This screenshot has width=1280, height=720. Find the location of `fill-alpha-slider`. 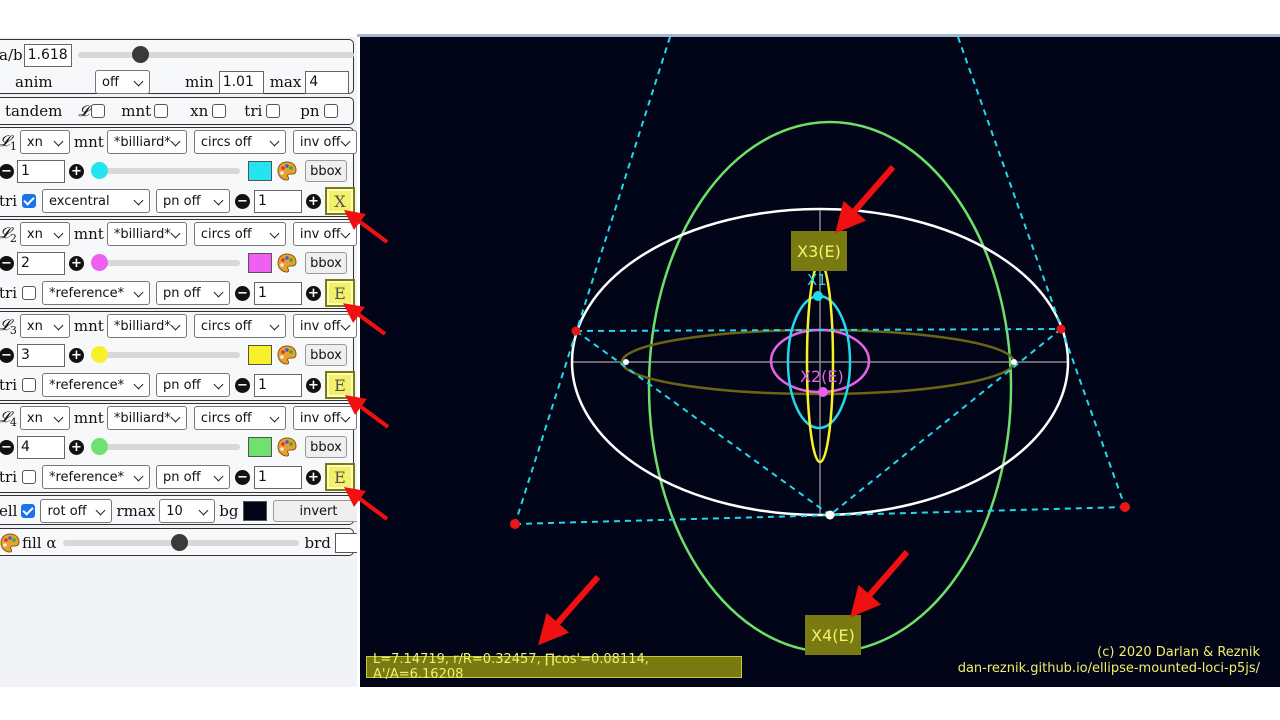

fill-alpha-slider is located at coordinates (180, 542).